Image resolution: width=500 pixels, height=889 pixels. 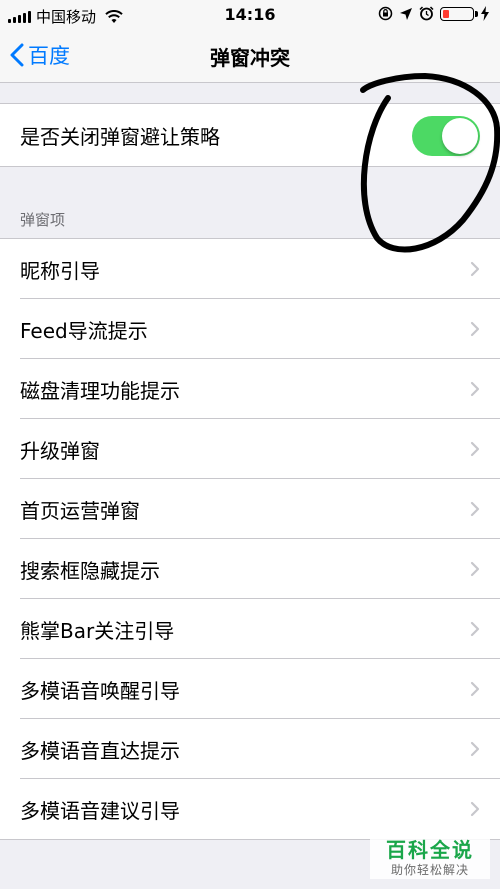 What do you see at coordinates (250, 689) in the screenshot?
I see `list-item: 多模语音唤醒引导` at bounding box center [250, 689].